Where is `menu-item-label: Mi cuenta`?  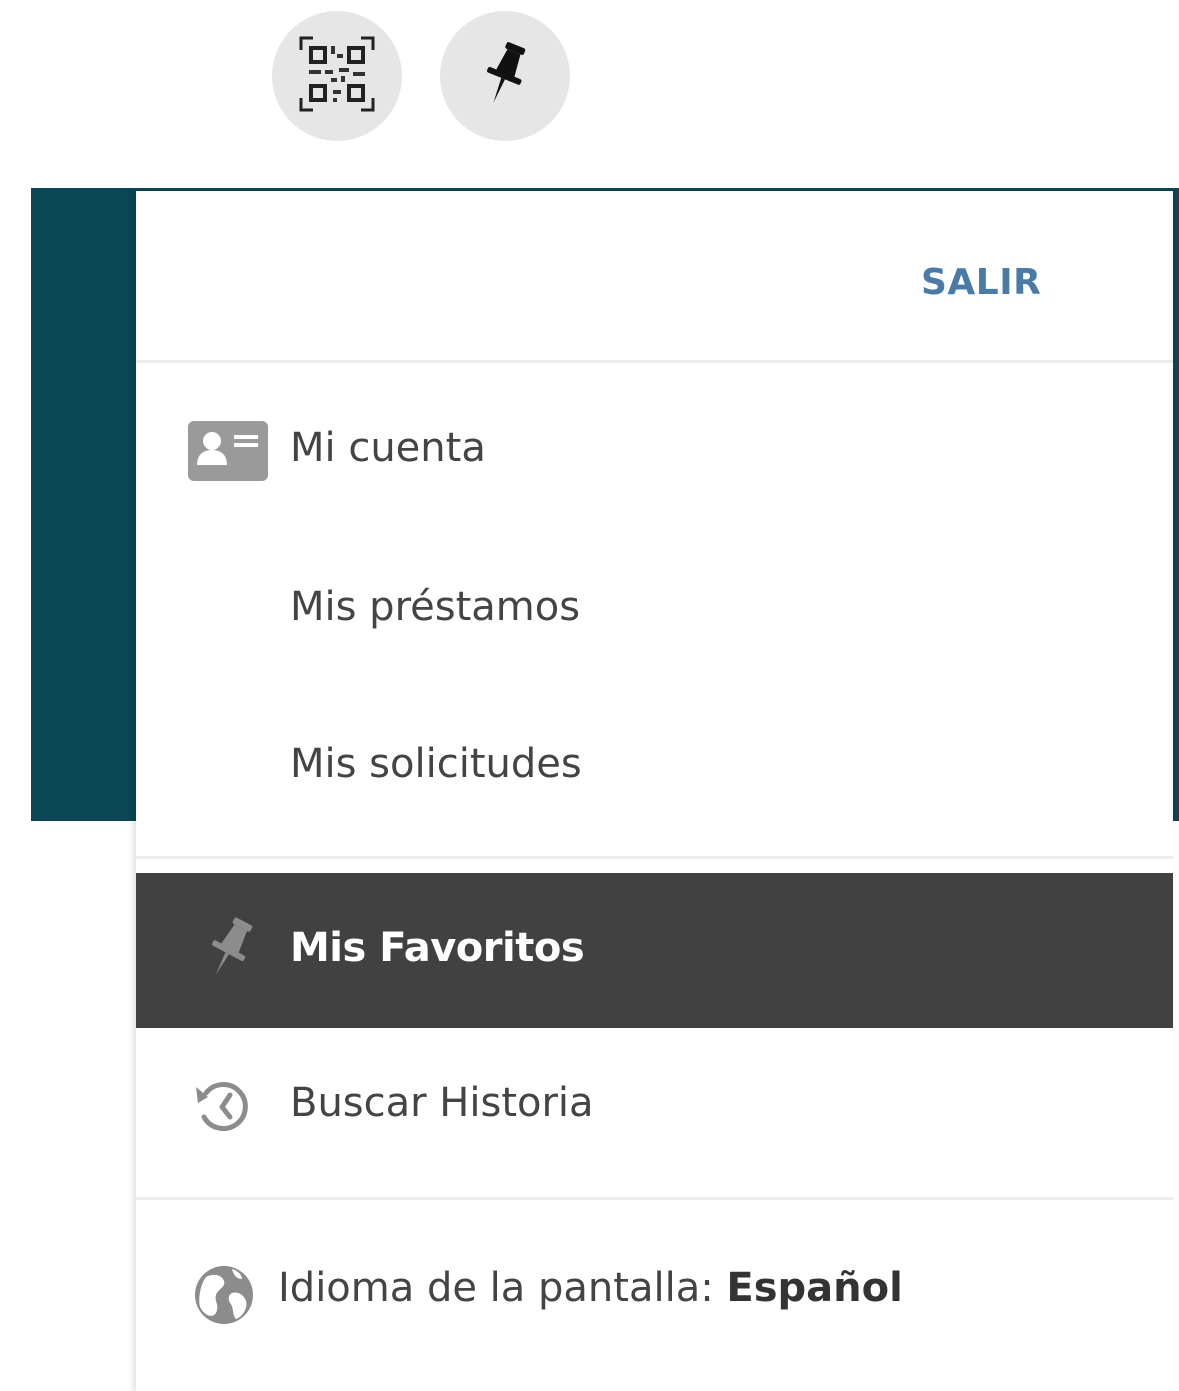
menu-item-label: Mi cuenta is located at coordinates (388, 448).